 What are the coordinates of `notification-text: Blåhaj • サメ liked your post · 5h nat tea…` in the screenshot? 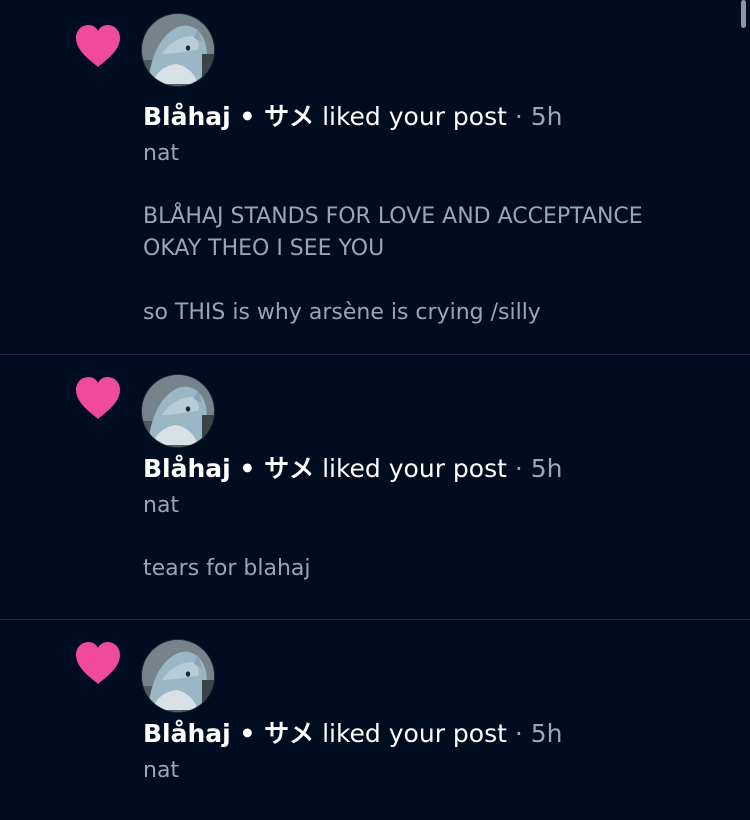 It's located at (428, 518).